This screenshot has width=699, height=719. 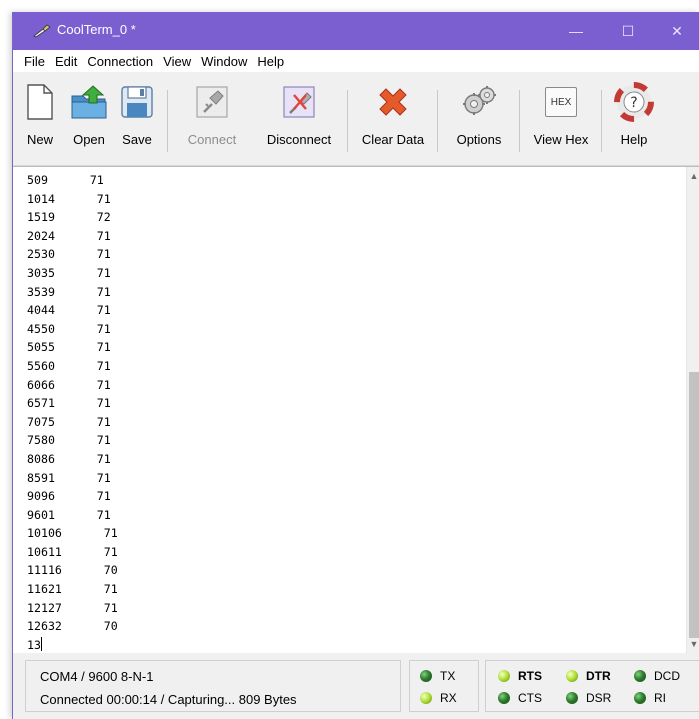 I want to click on terminal-line: 1519 72, so click(x=69, y=217).